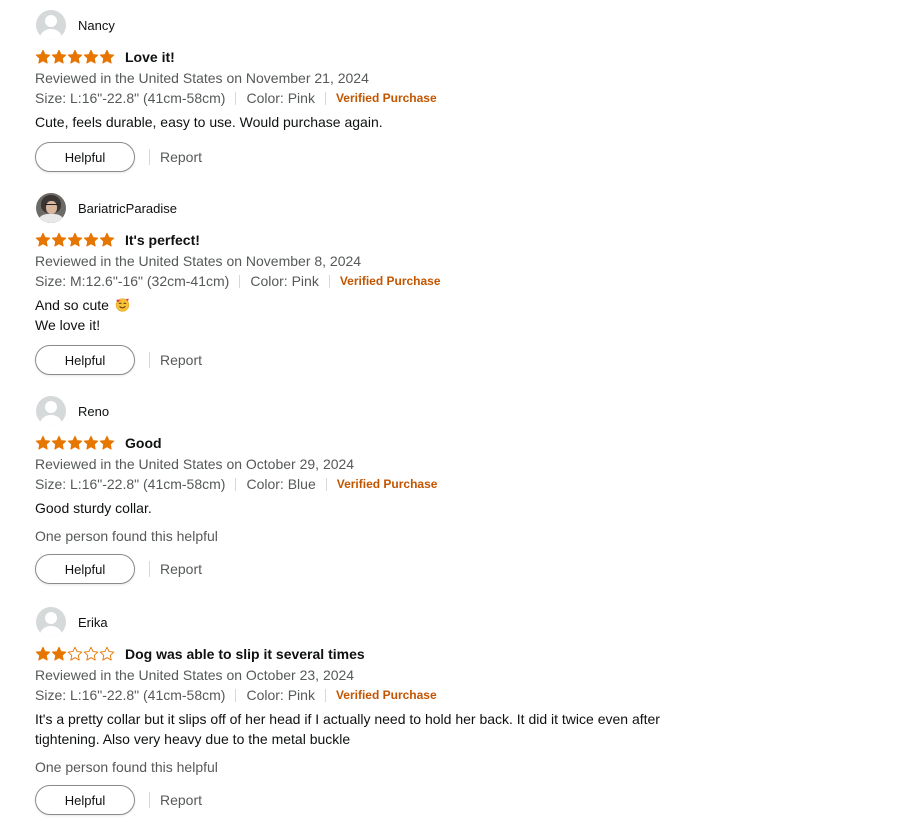 The image size is (903, 824). Describe the element at coordinates (93, 508) in the screenshot. I see `review-text: Good sturdy collar.` at that location.